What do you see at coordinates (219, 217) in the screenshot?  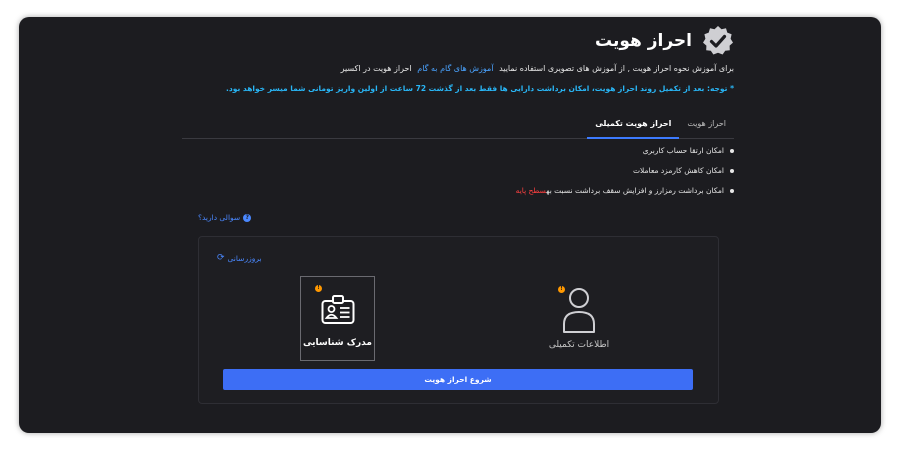 I see `help-link-label: سوالی دارید؟` at bounding box center [219, 217].